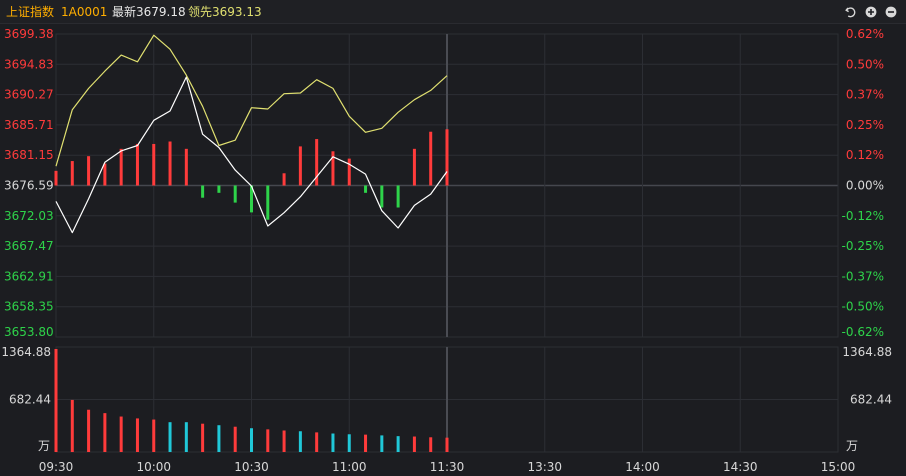 This screenshot has width=906, height=476. Describe the element at coordinates (30, 400) in the screenshot. I see `volume-tick-label-left: 682.44` at that location.